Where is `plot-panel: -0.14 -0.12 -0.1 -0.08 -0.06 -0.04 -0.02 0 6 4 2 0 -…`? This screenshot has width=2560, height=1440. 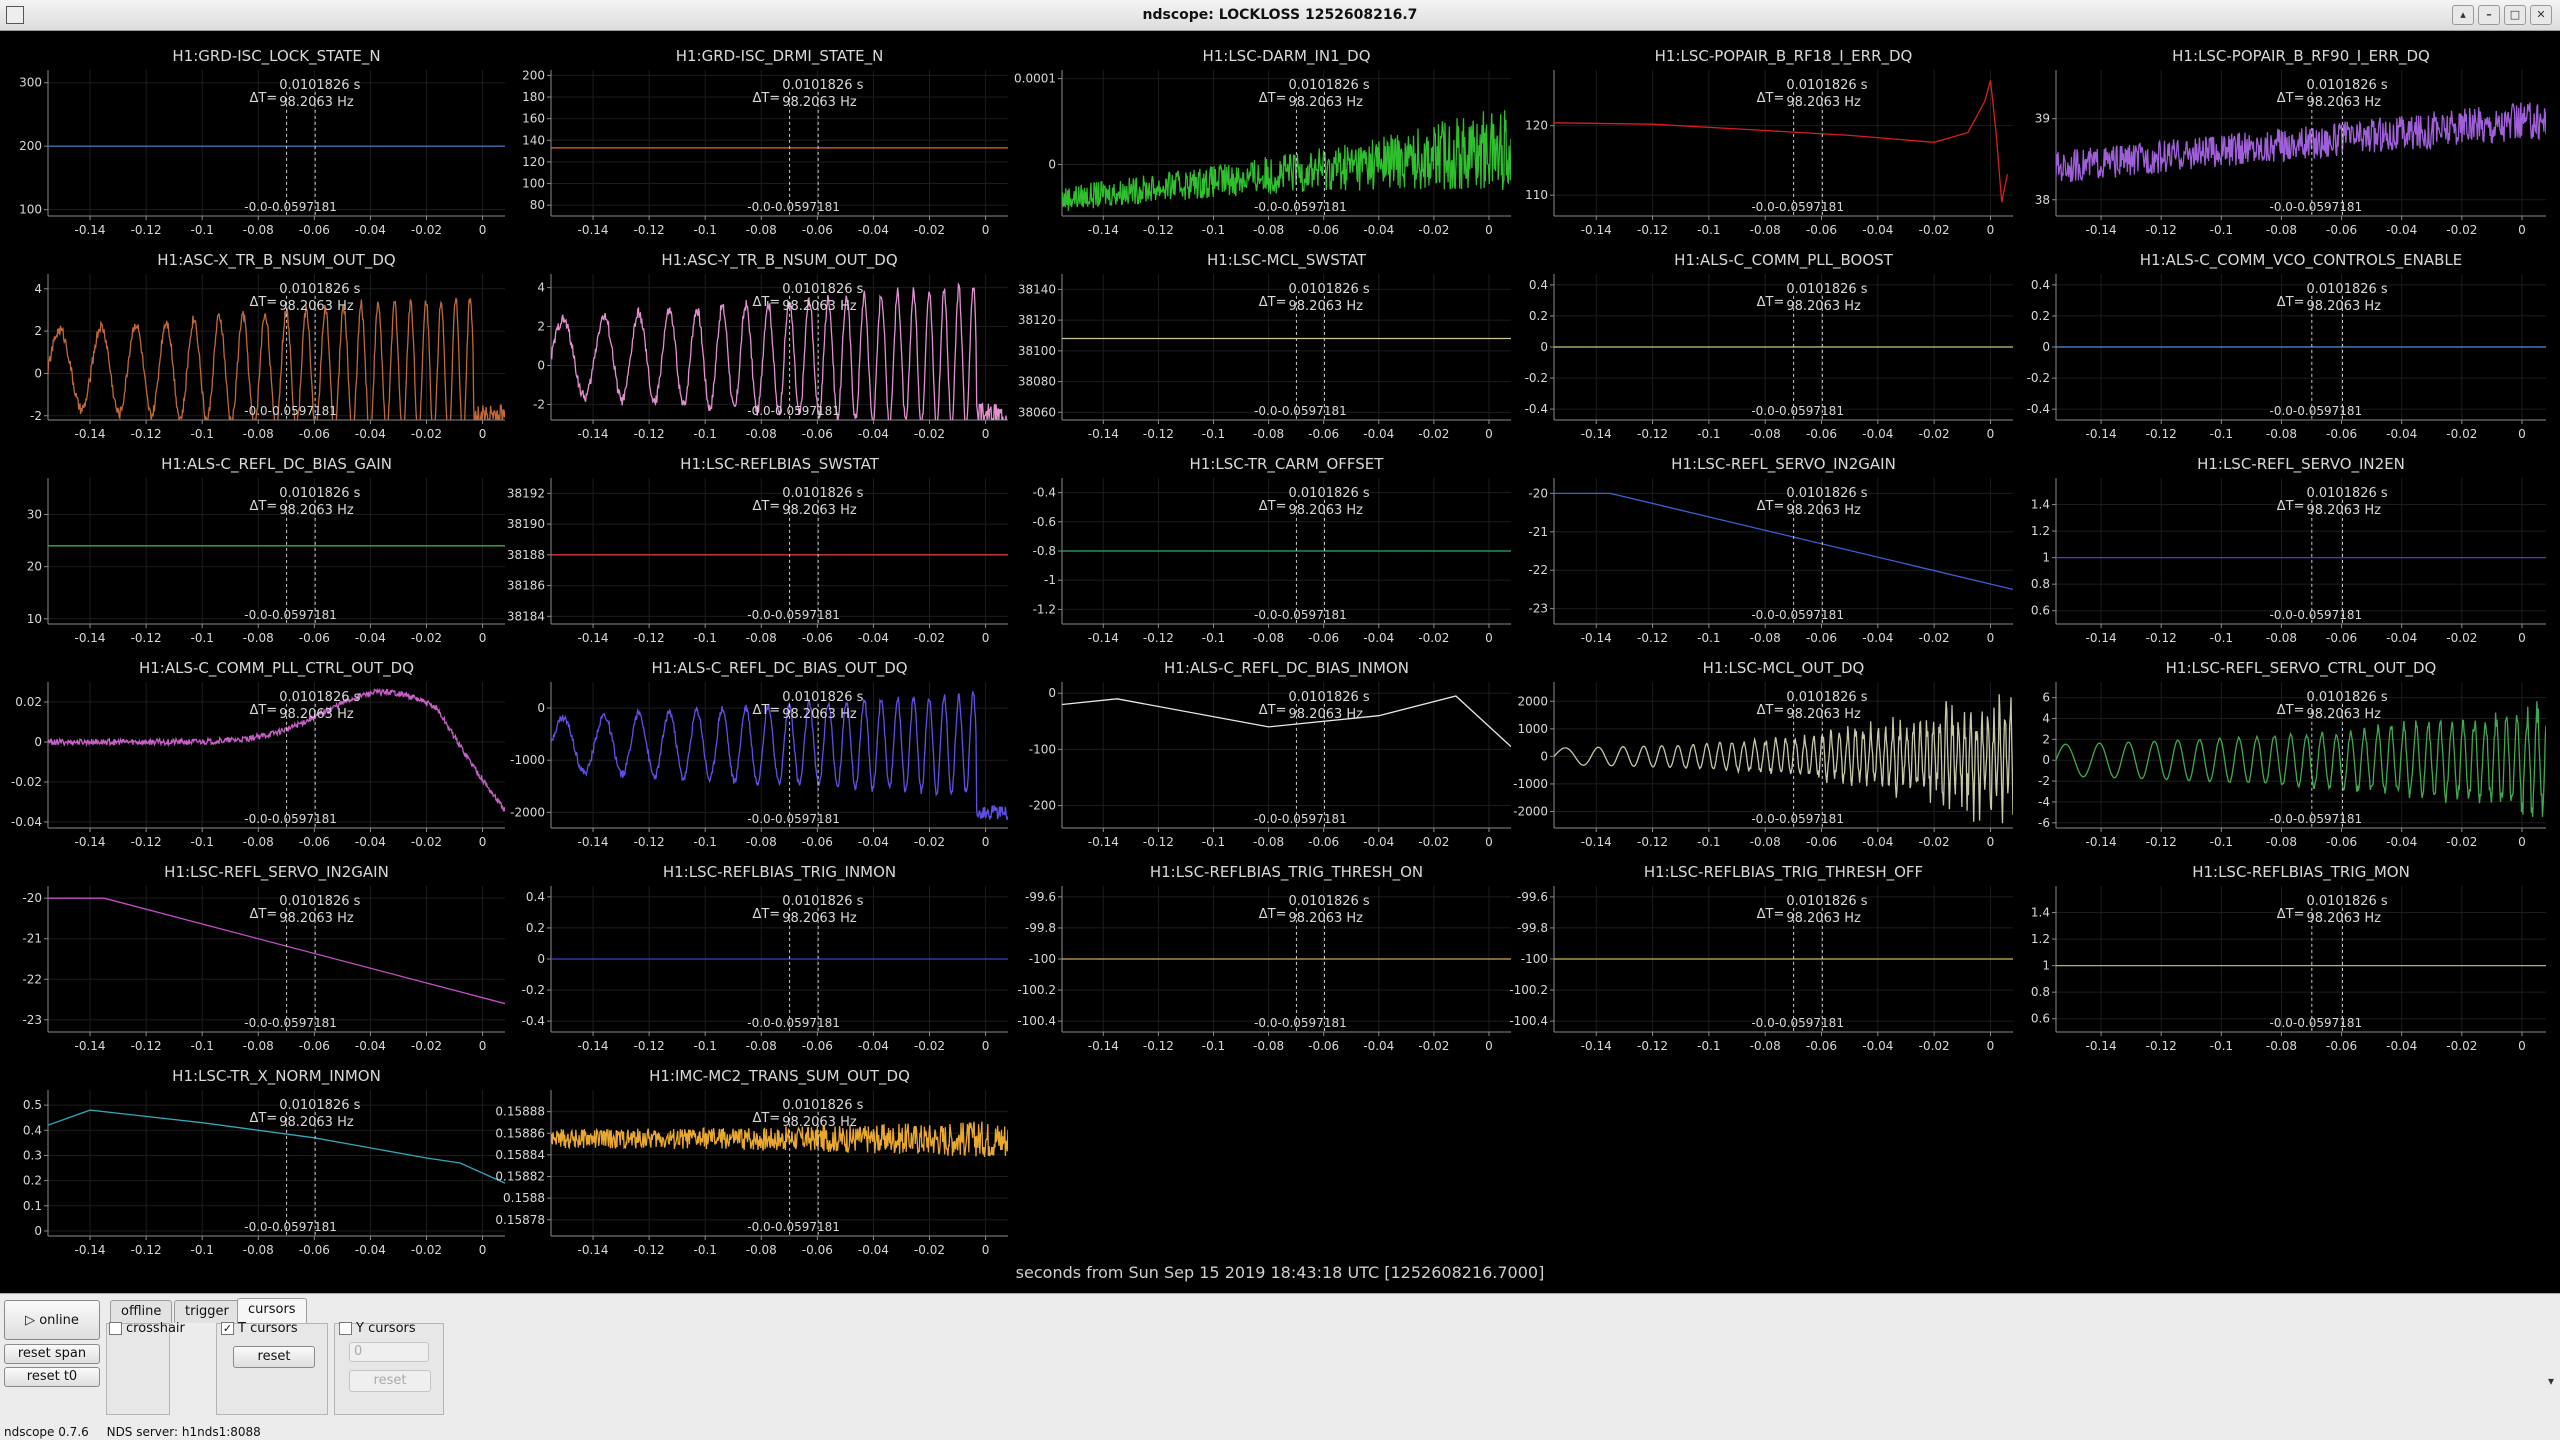 plot-panel: -0.14 -0.12 -0.1 -0.08 -0.06 -0.04 -0.02 0 6 4 2 0 -… is located at coordinates (2292, 754).